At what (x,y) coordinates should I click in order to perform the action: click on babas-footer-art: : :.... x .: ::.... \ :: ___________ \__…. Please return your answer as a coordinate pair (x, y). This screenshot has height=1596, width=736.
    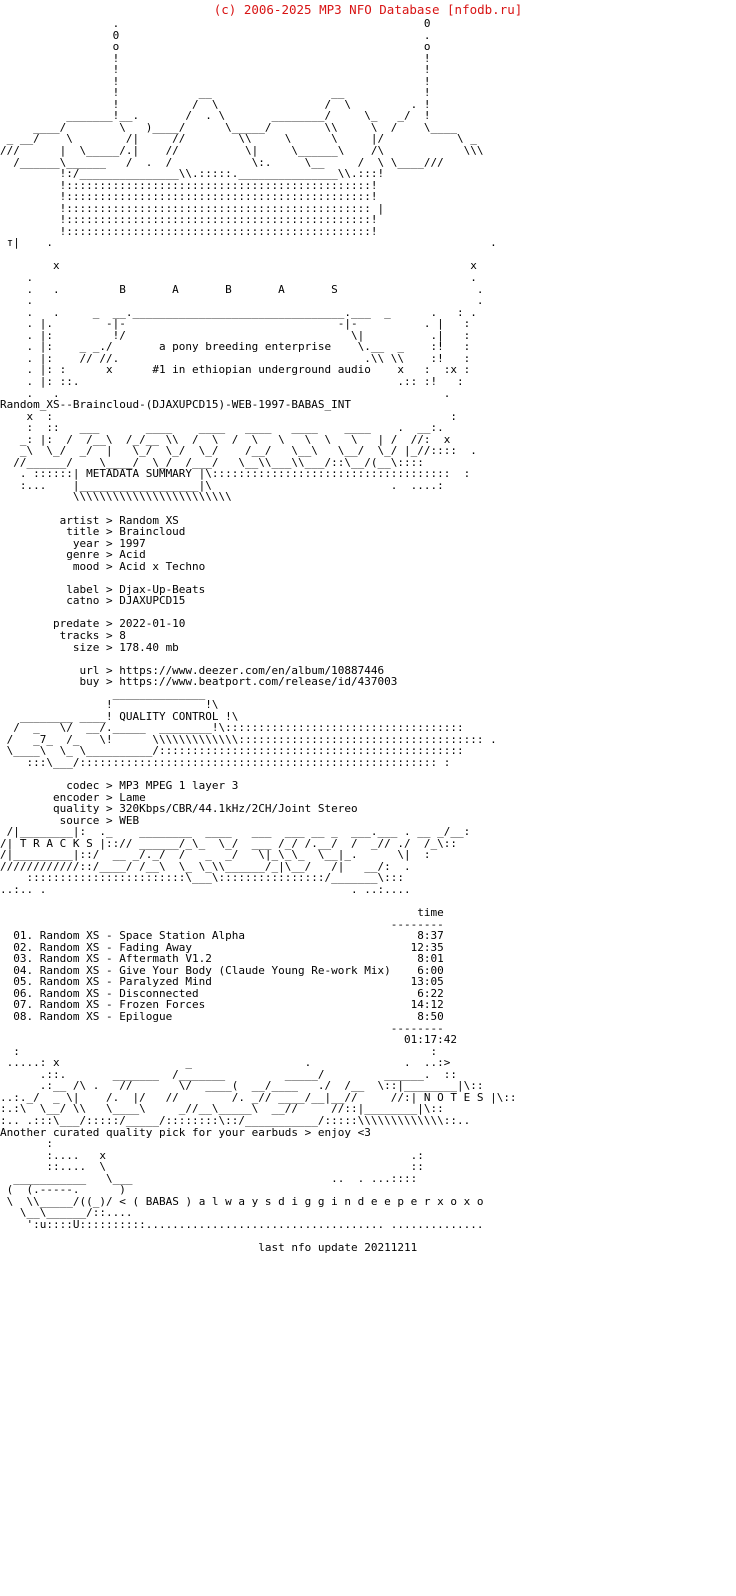
    Looking at the image, I should click on (215, 1167).